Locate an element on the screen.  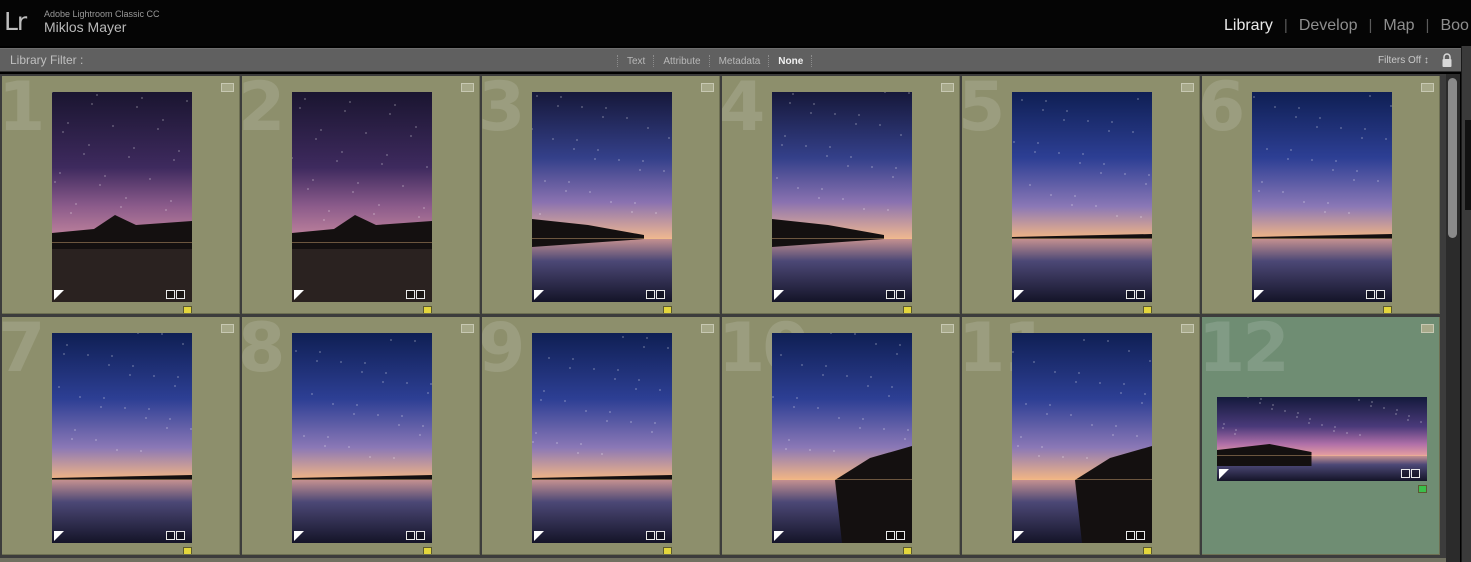
cell-index-number: 5 is located at coordinates (983, 111).